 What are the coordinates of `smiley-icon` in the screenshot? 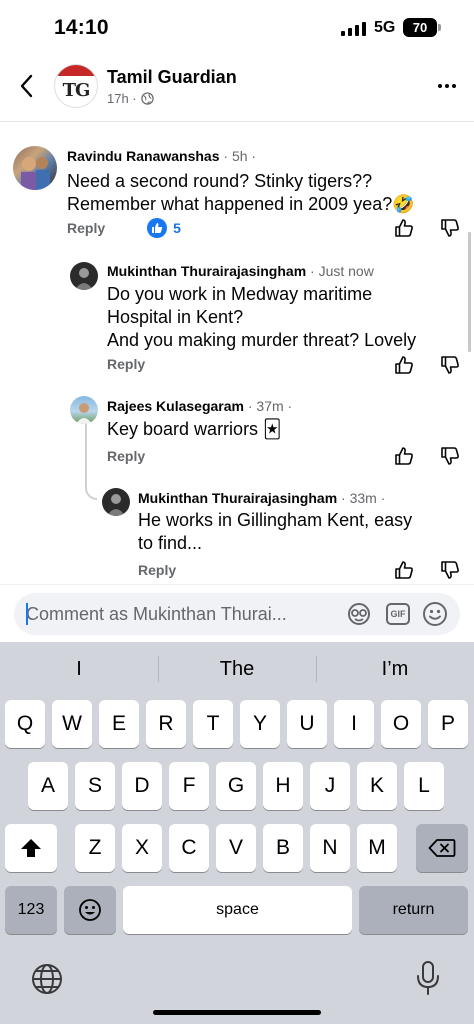 It's located at (435, 614).